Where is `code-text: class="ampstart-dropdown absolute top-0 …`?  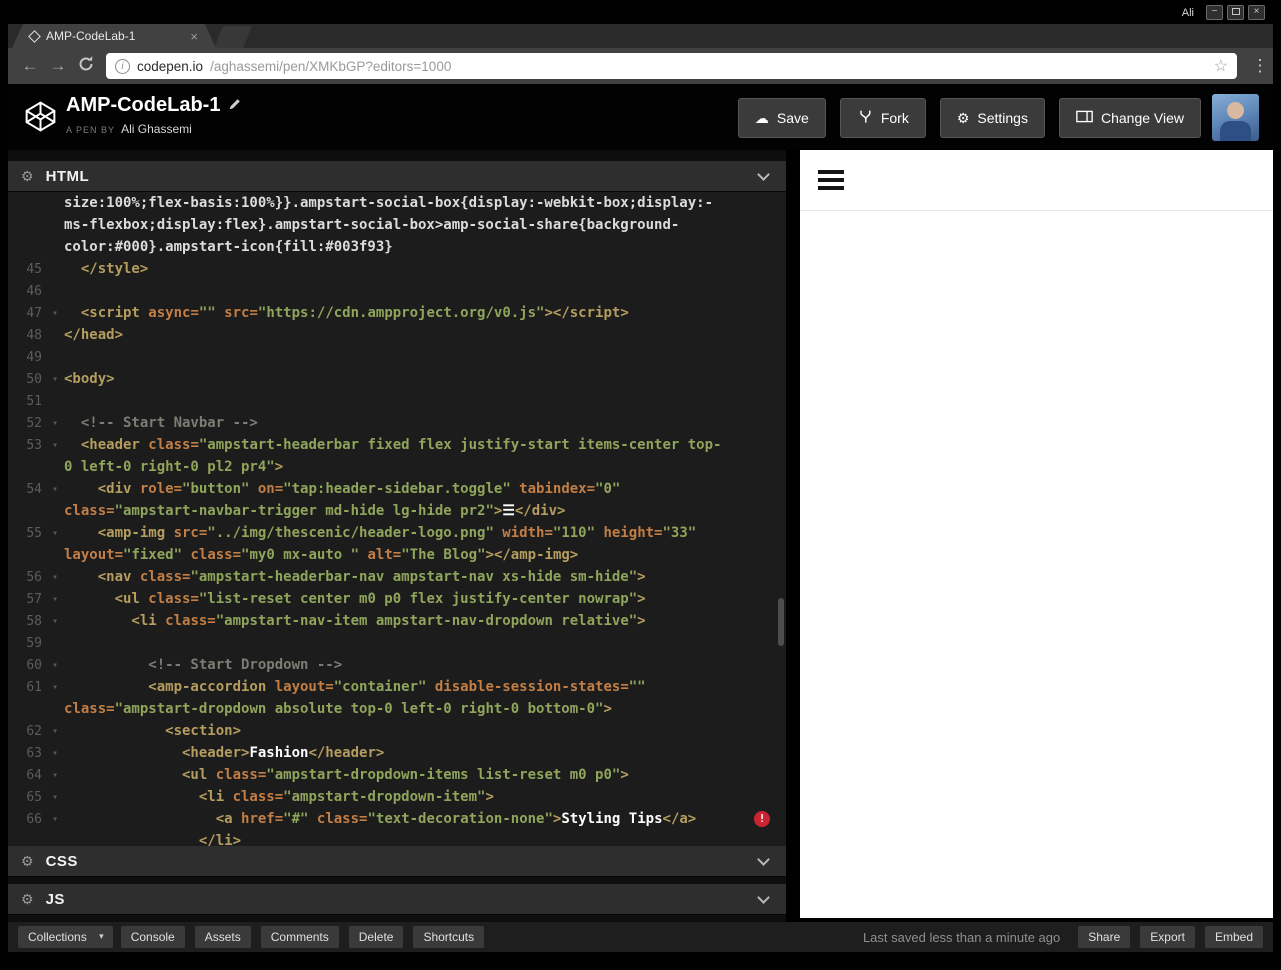 code-text: class="ampstart-dropdown absolute top-0 … is located at coordinates (425, 709).